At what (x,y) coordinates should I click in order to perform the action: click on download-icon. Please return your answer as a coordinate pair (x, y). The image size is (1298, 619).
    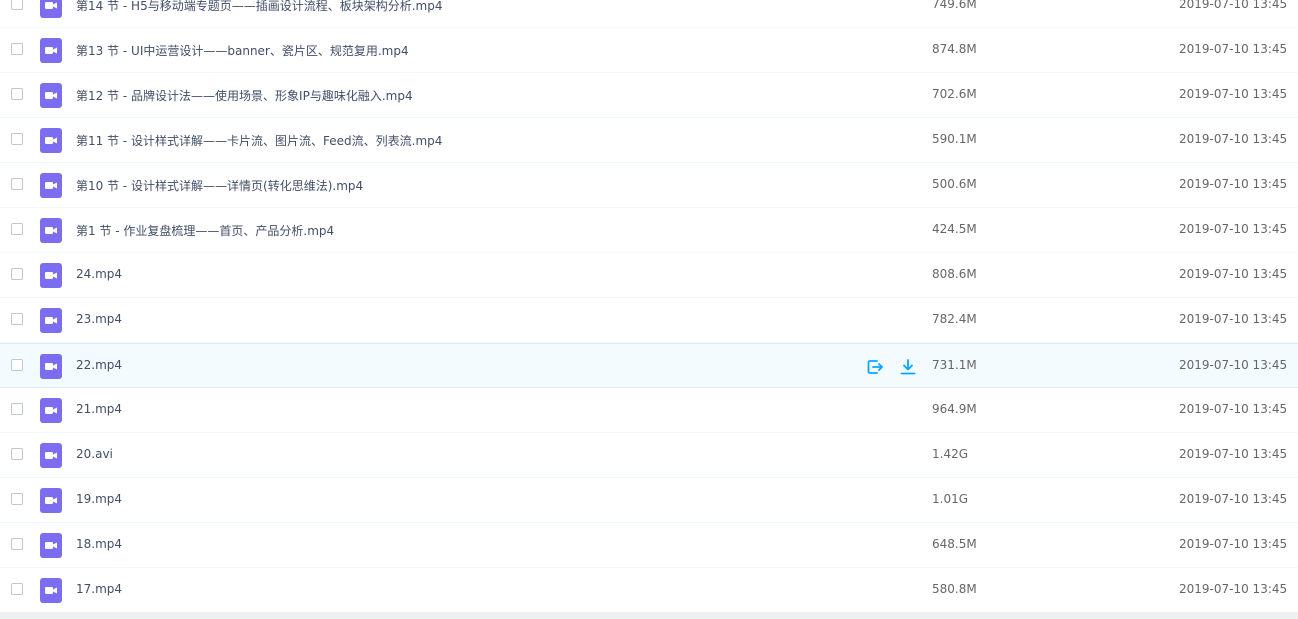
    Looking at the image, I should click on (908, 367).